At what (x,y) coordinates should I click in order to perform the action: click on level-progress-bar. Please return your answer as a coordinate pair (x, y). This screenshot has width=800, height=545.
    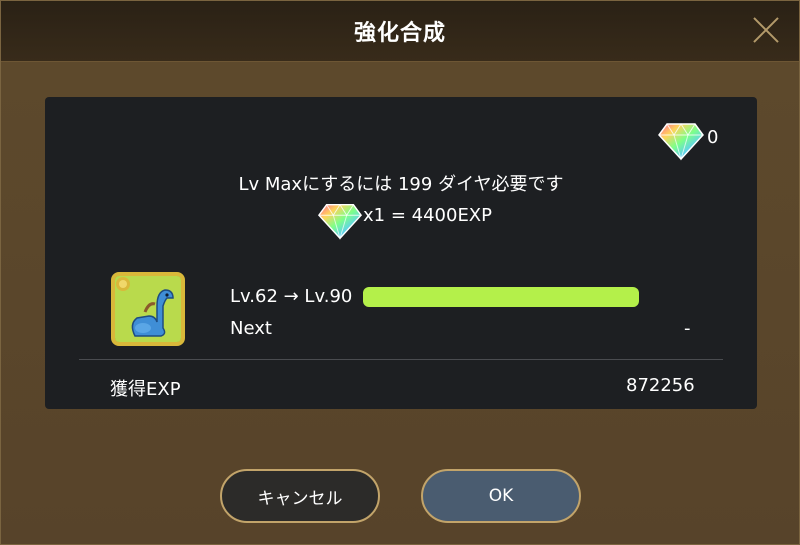
    Looking at the image, I should click on (501, 297).